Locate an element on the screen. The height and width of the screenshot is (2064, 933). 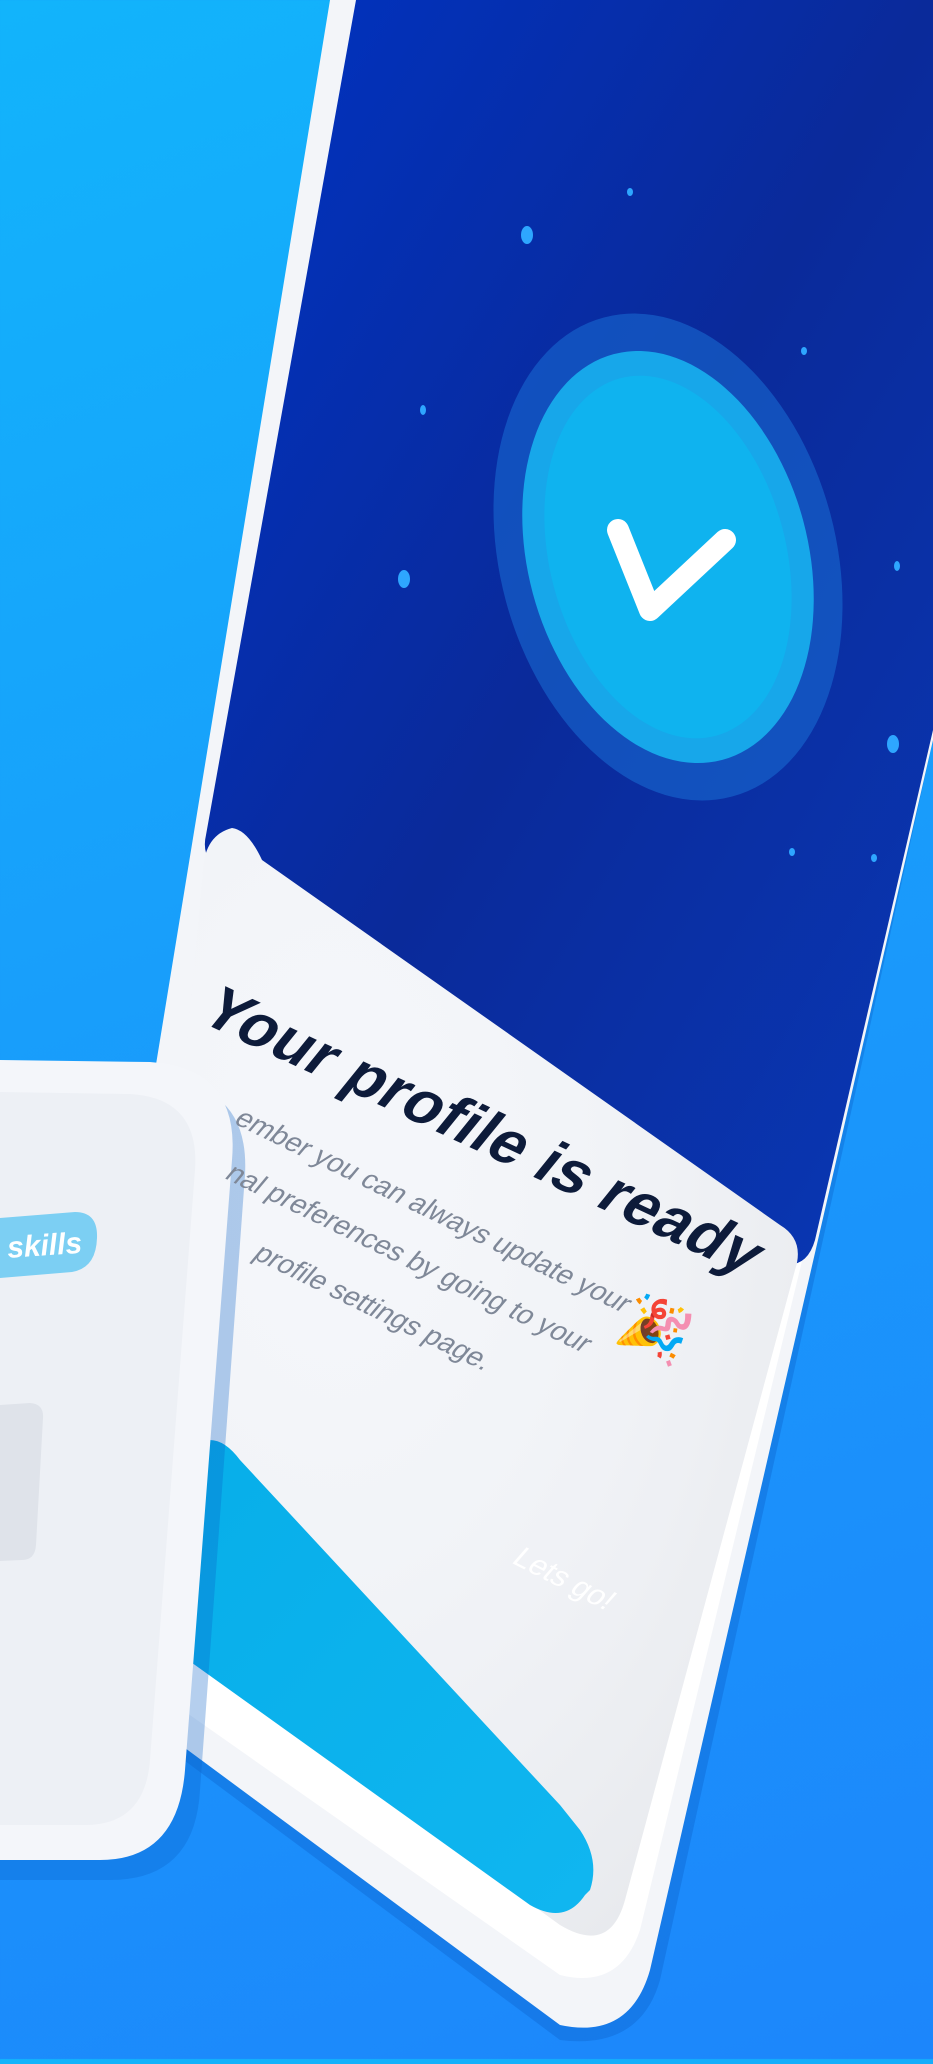
skills-chip-label: skills is located at coordinates (44, 1246).